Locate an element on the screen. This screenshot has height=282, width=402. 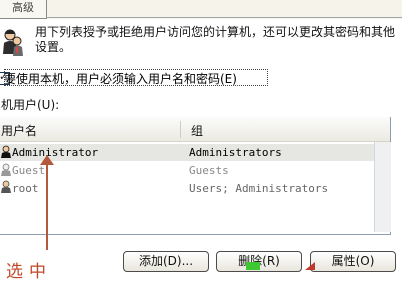
row-username: Administrator is located at coordinates (55, 152).